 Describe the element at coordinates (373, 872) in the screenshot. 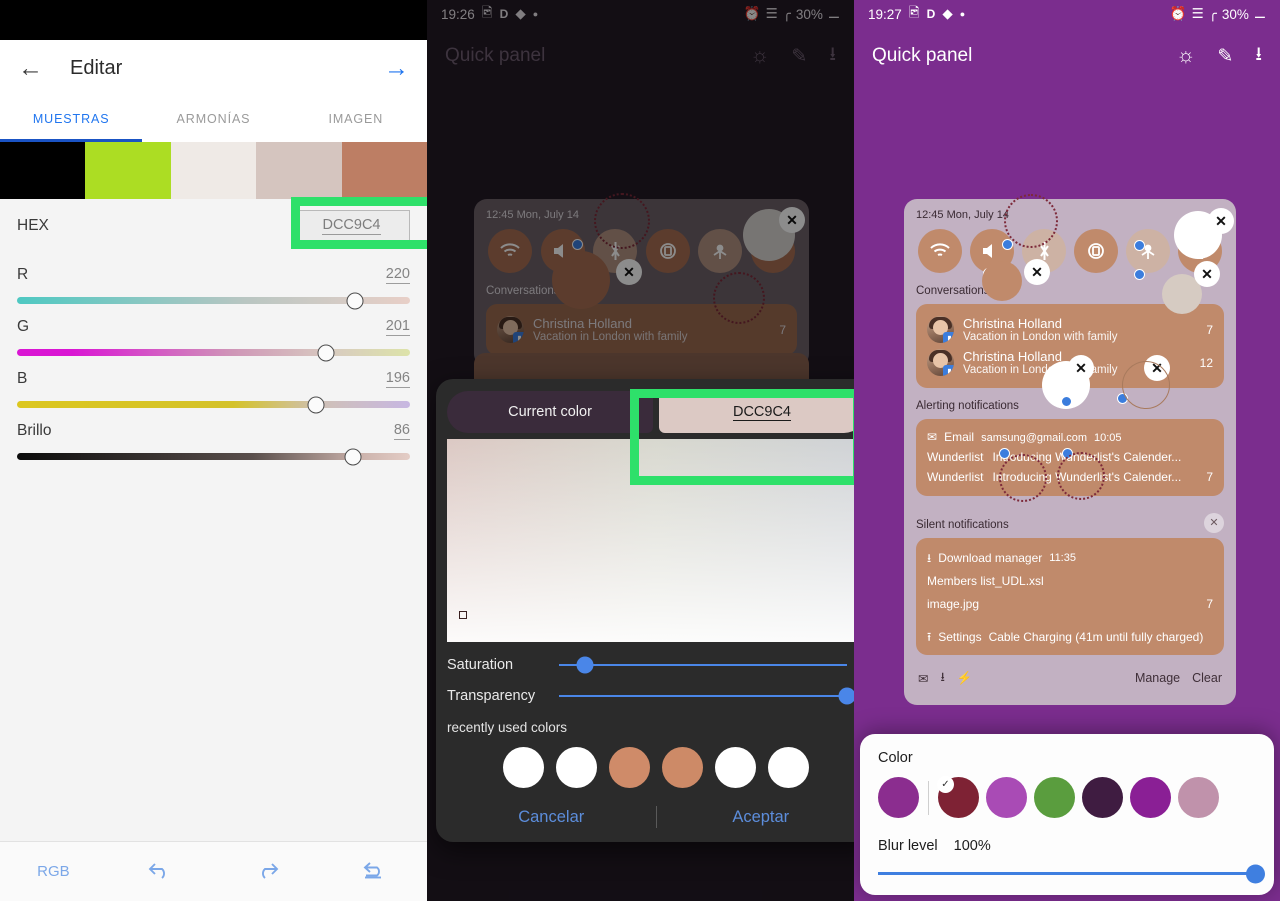

I see `reset-icon` at that location.